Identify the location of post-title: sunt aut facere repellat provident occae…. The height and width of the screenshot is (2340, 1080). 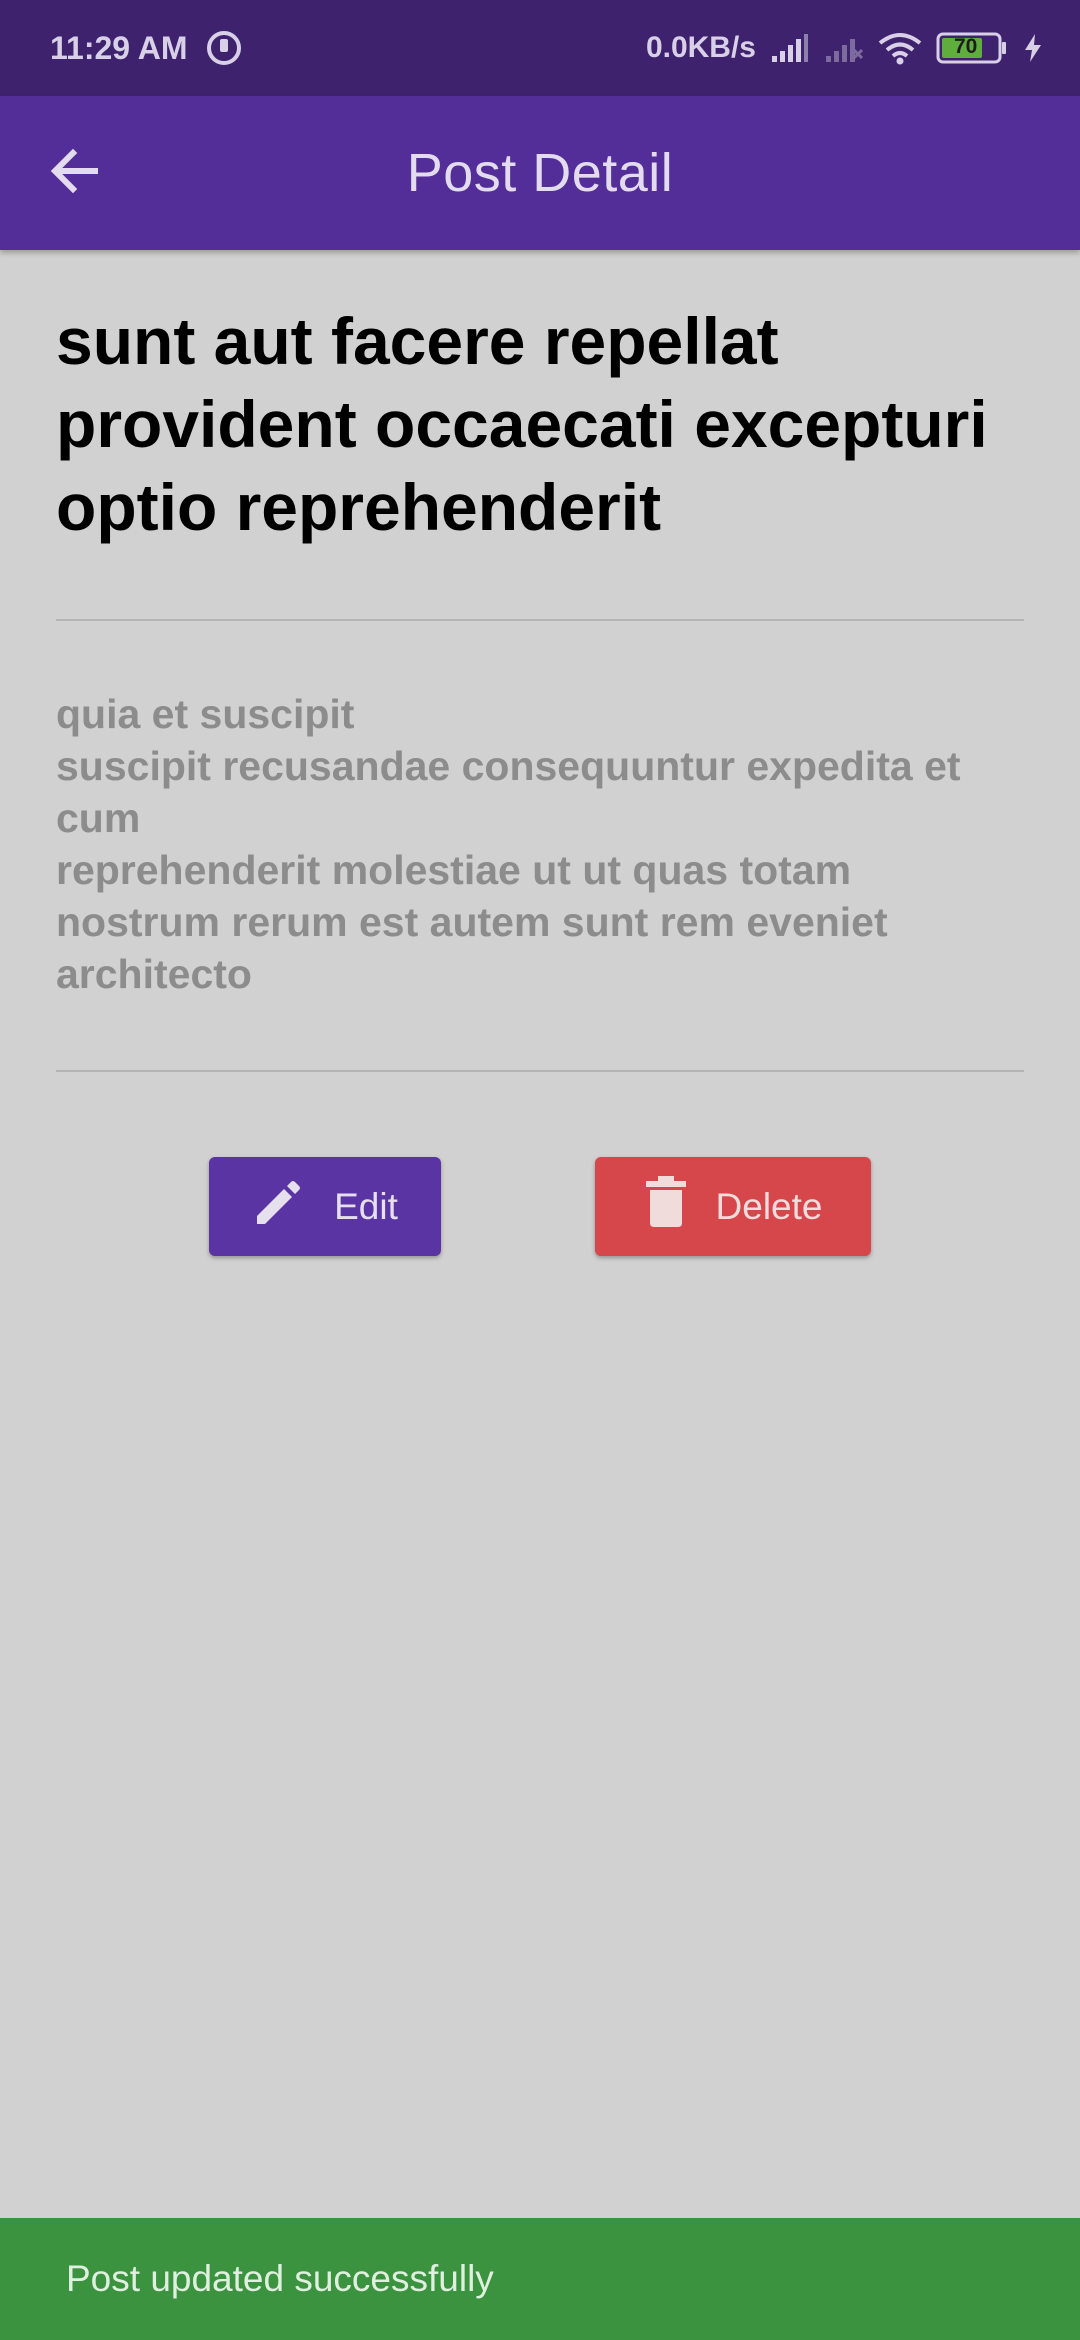
(522, 424).